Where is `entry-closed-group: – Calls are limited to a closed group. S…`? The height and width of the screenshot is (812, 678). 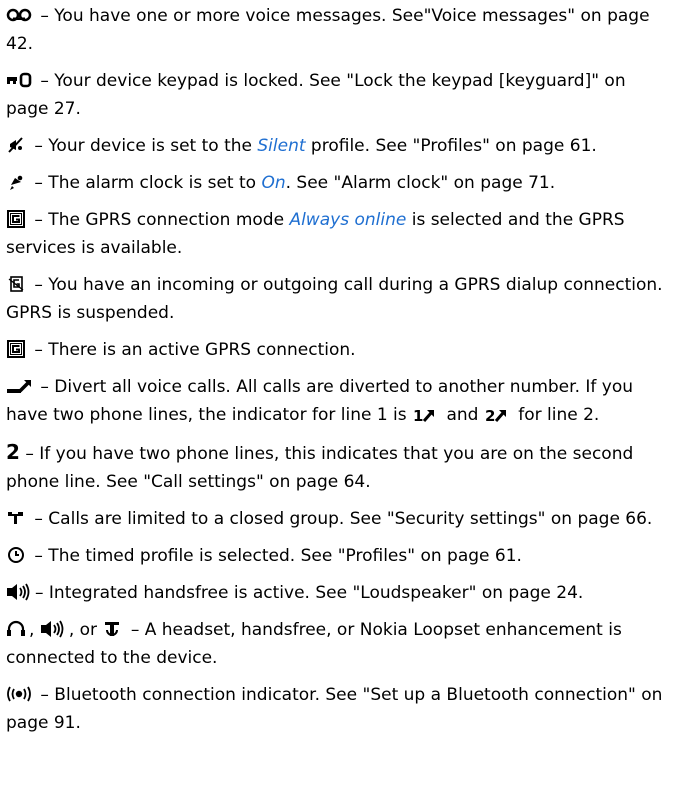
entry-closed-group: – Calls are limited to a closed group. S… is located at coordinates (339, 519).